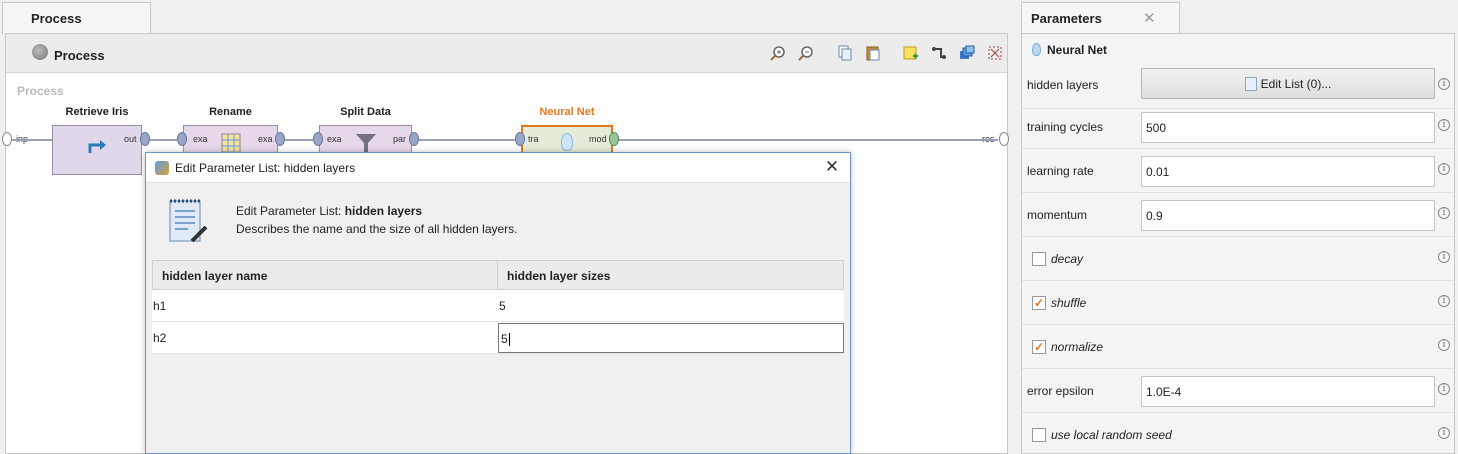 The width and height of the screenshot is (1458, 454). Describe the element at coordinates (504, 339) in the screenshot. I see `layer-size-value: 5` at that location.